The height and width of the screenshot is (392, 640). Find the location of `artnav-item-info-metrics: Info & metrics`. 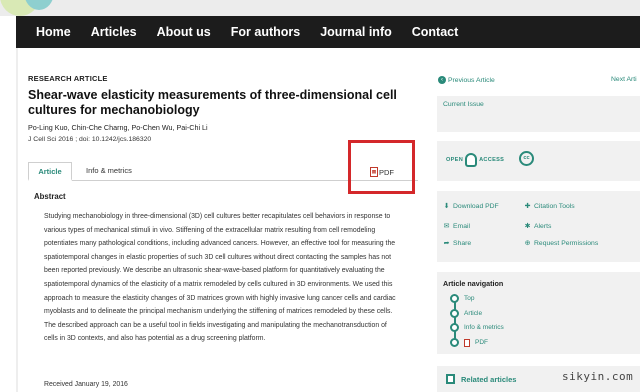

artnav-item-info-metrics: Info & metrics is located at coordinates (477, 327).